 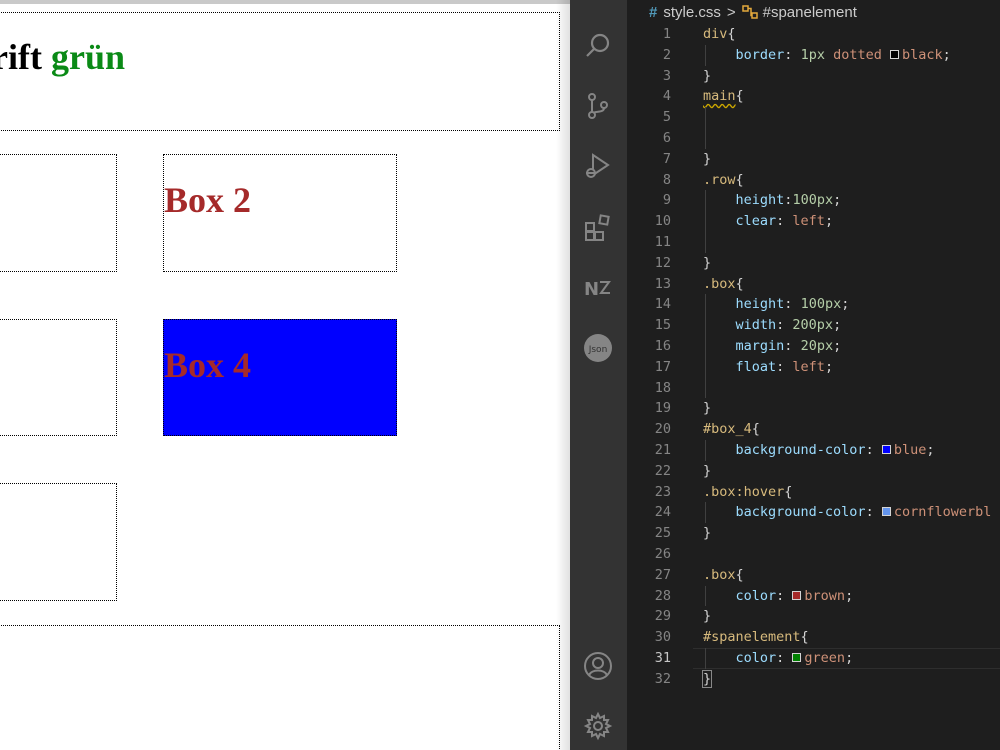 I want to click on settings-gear-icon, so click(x=598, y=726).